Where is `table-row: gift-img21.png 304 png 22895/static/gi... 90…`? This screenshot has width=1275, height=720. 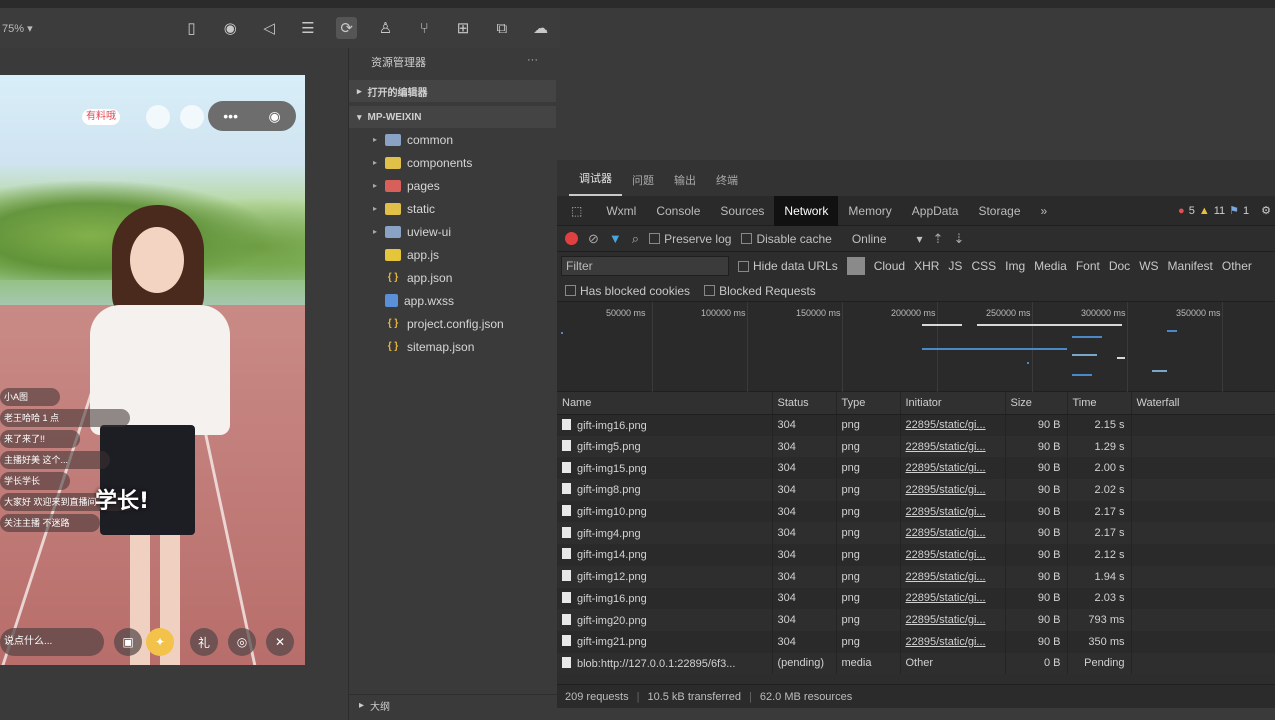 table-row: gift-img21.png 304 png 22895/static/gi... 90… is located at coordinates (916, 641).